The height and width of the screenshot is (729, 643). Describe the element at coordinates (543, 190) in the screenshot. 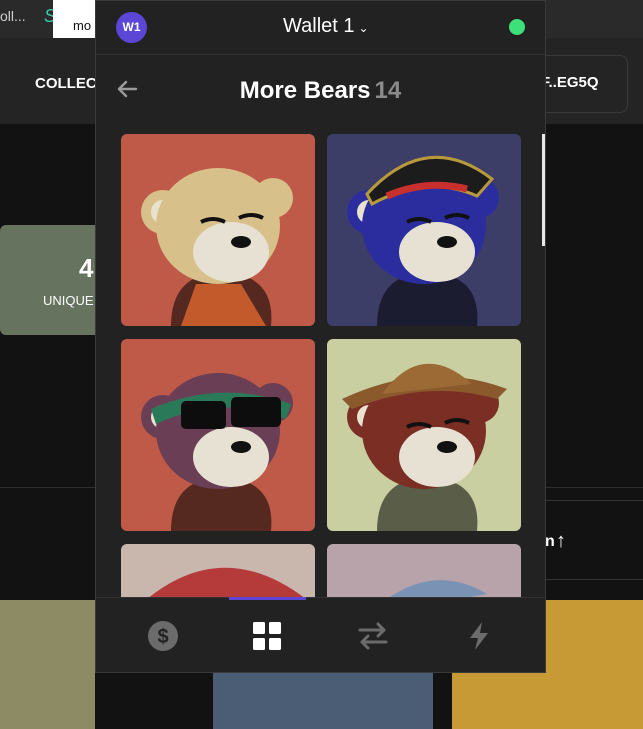

I see `scrollbar` at that location.